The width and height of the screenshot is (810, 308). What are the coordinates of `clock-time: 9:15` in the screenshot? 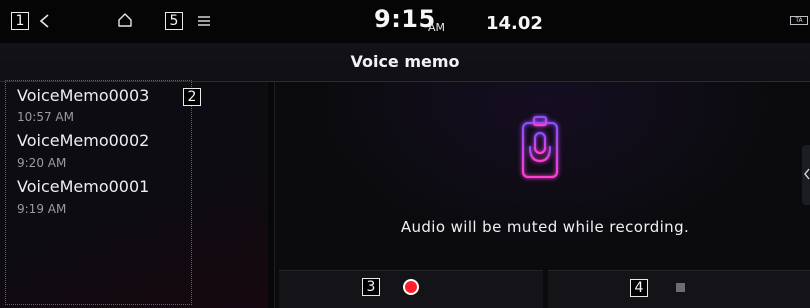 It's located at (405, 19).